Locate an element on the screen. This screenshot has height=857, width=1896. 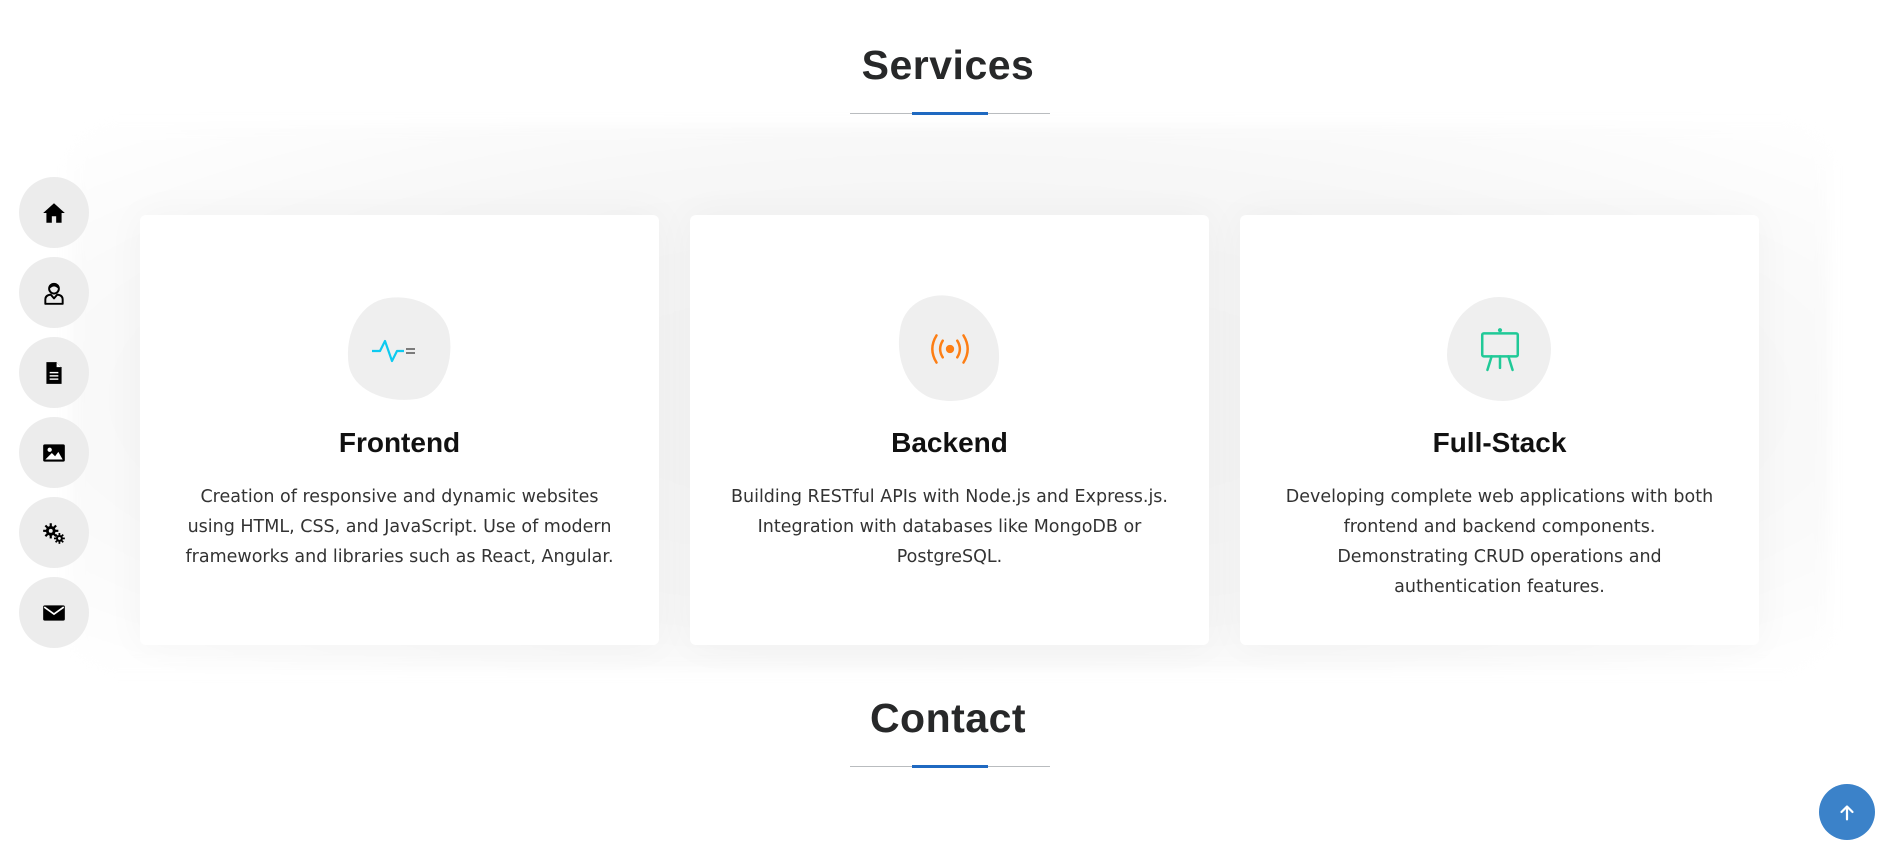
document-icon is located at coordinates (54, 372).